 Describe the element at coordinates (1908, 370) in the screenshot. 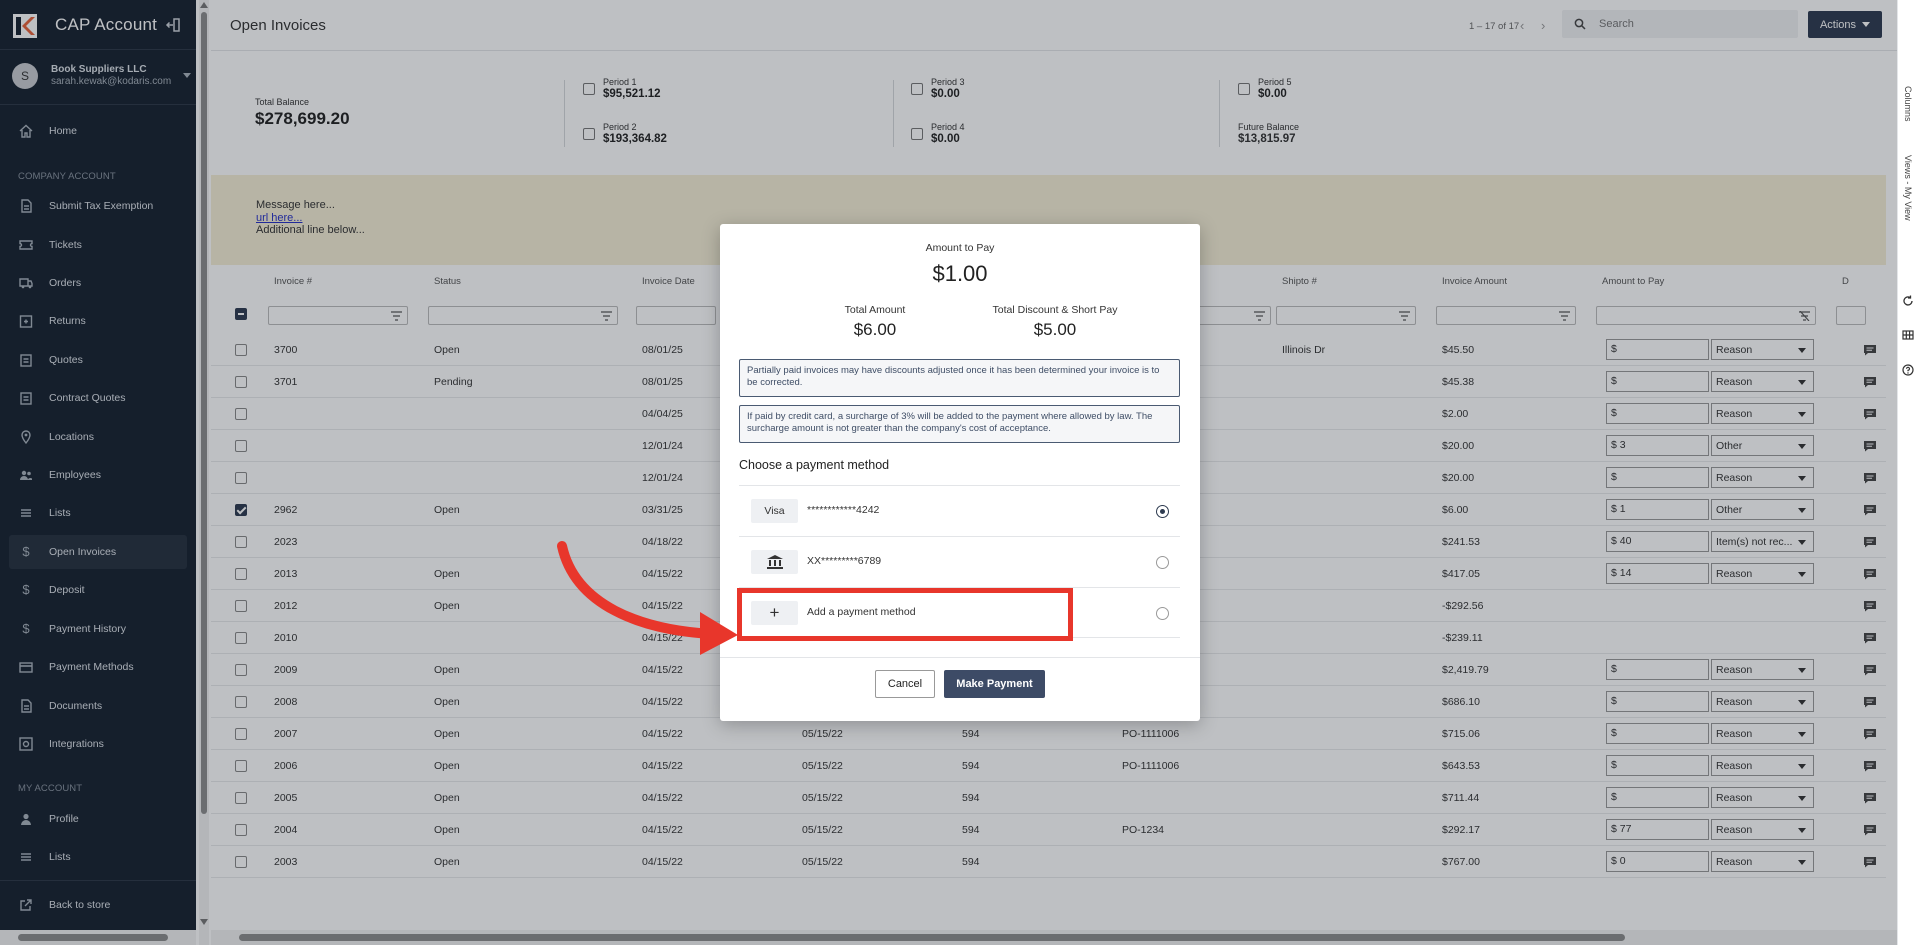

I see `help-icon` at that location.